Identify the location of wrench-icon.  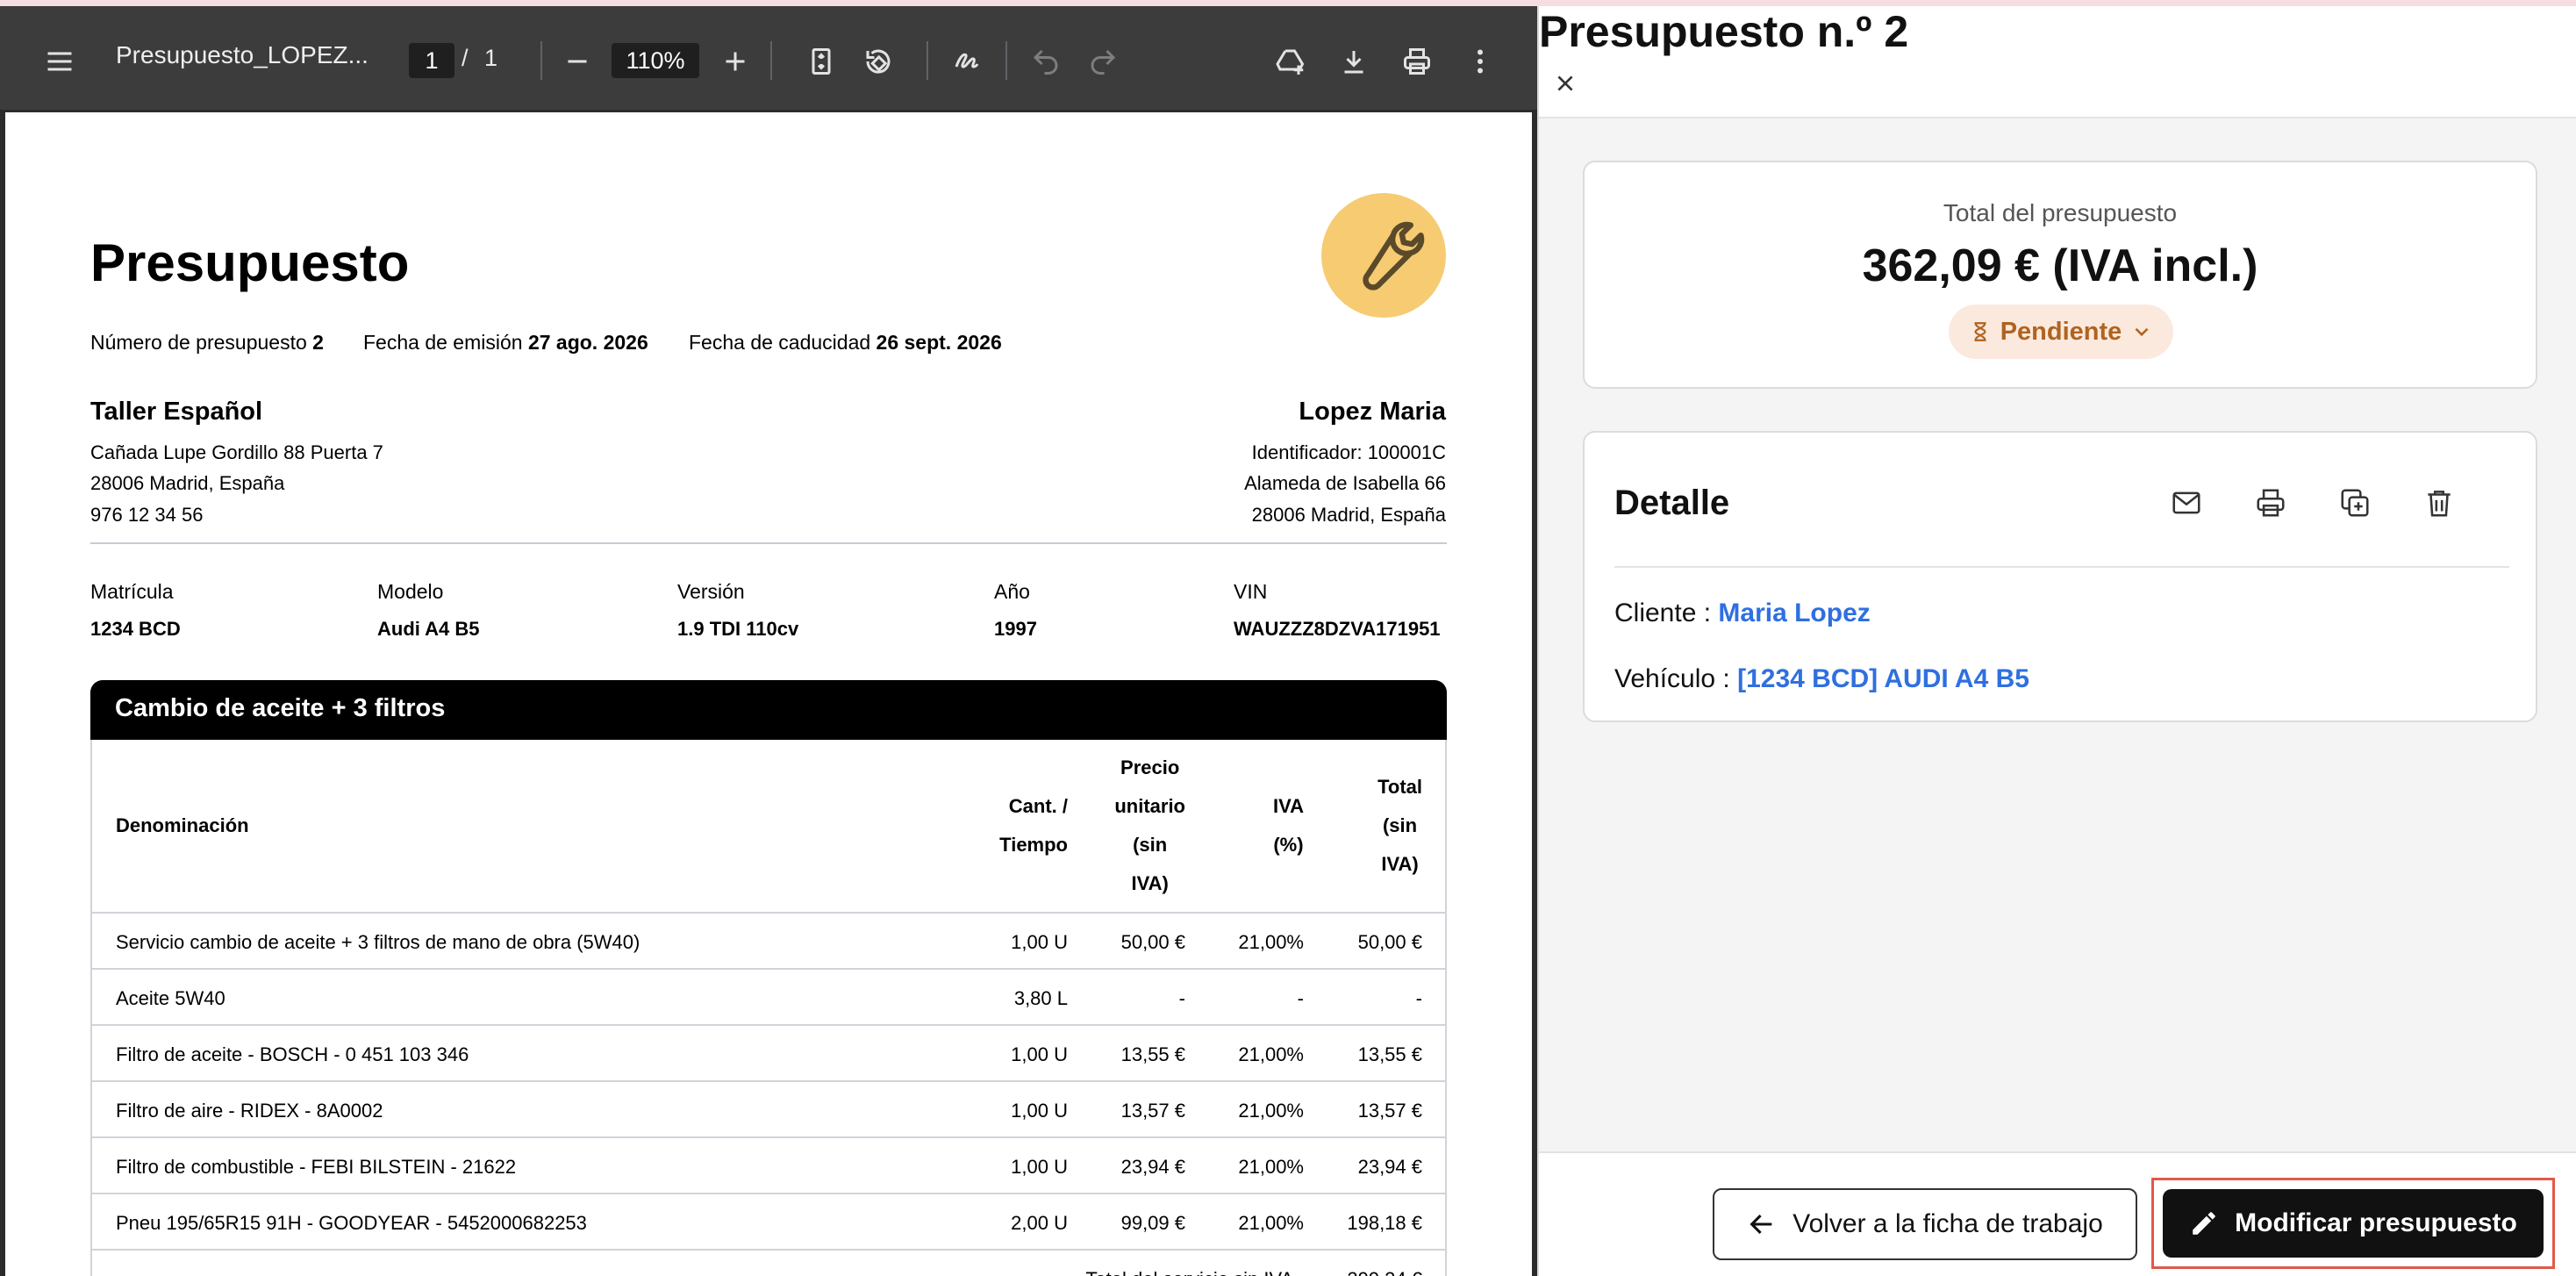
(1383, 256).